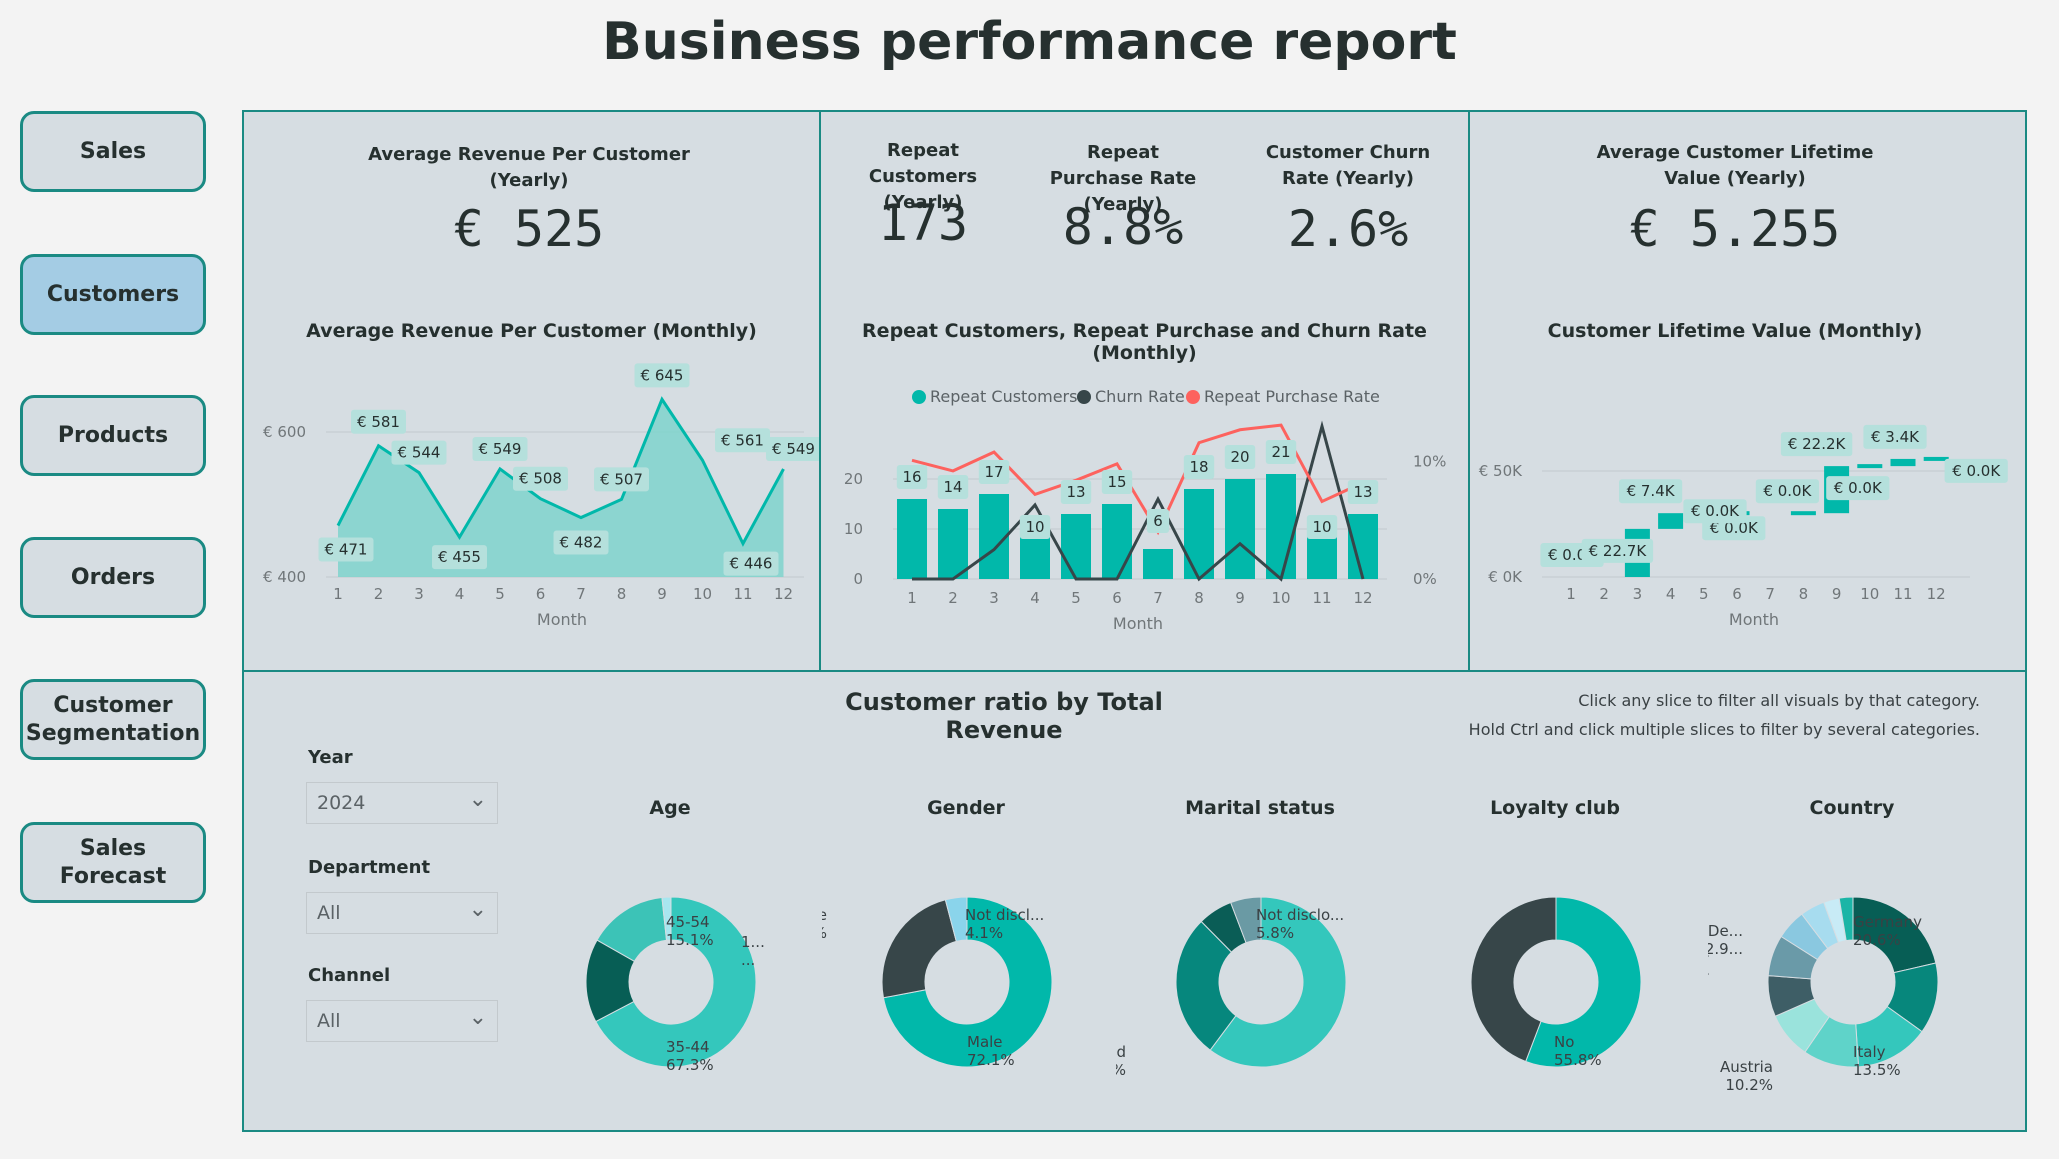 This screenshot has height=1159, width=2059. Describe the element at coordinates (284, 577) in the screenshot. I see `y-tick-label: € 400` at that location.